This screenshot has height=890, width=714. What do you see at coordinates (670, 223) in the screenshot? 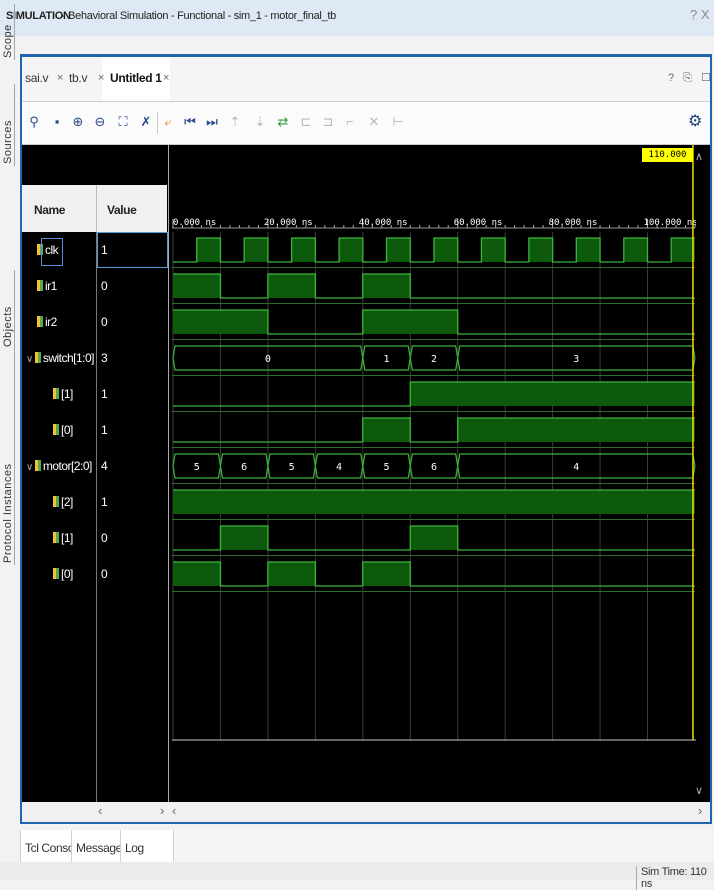
I see `time-axis-label: 100.000 ns` at bounding box center [670, 223].